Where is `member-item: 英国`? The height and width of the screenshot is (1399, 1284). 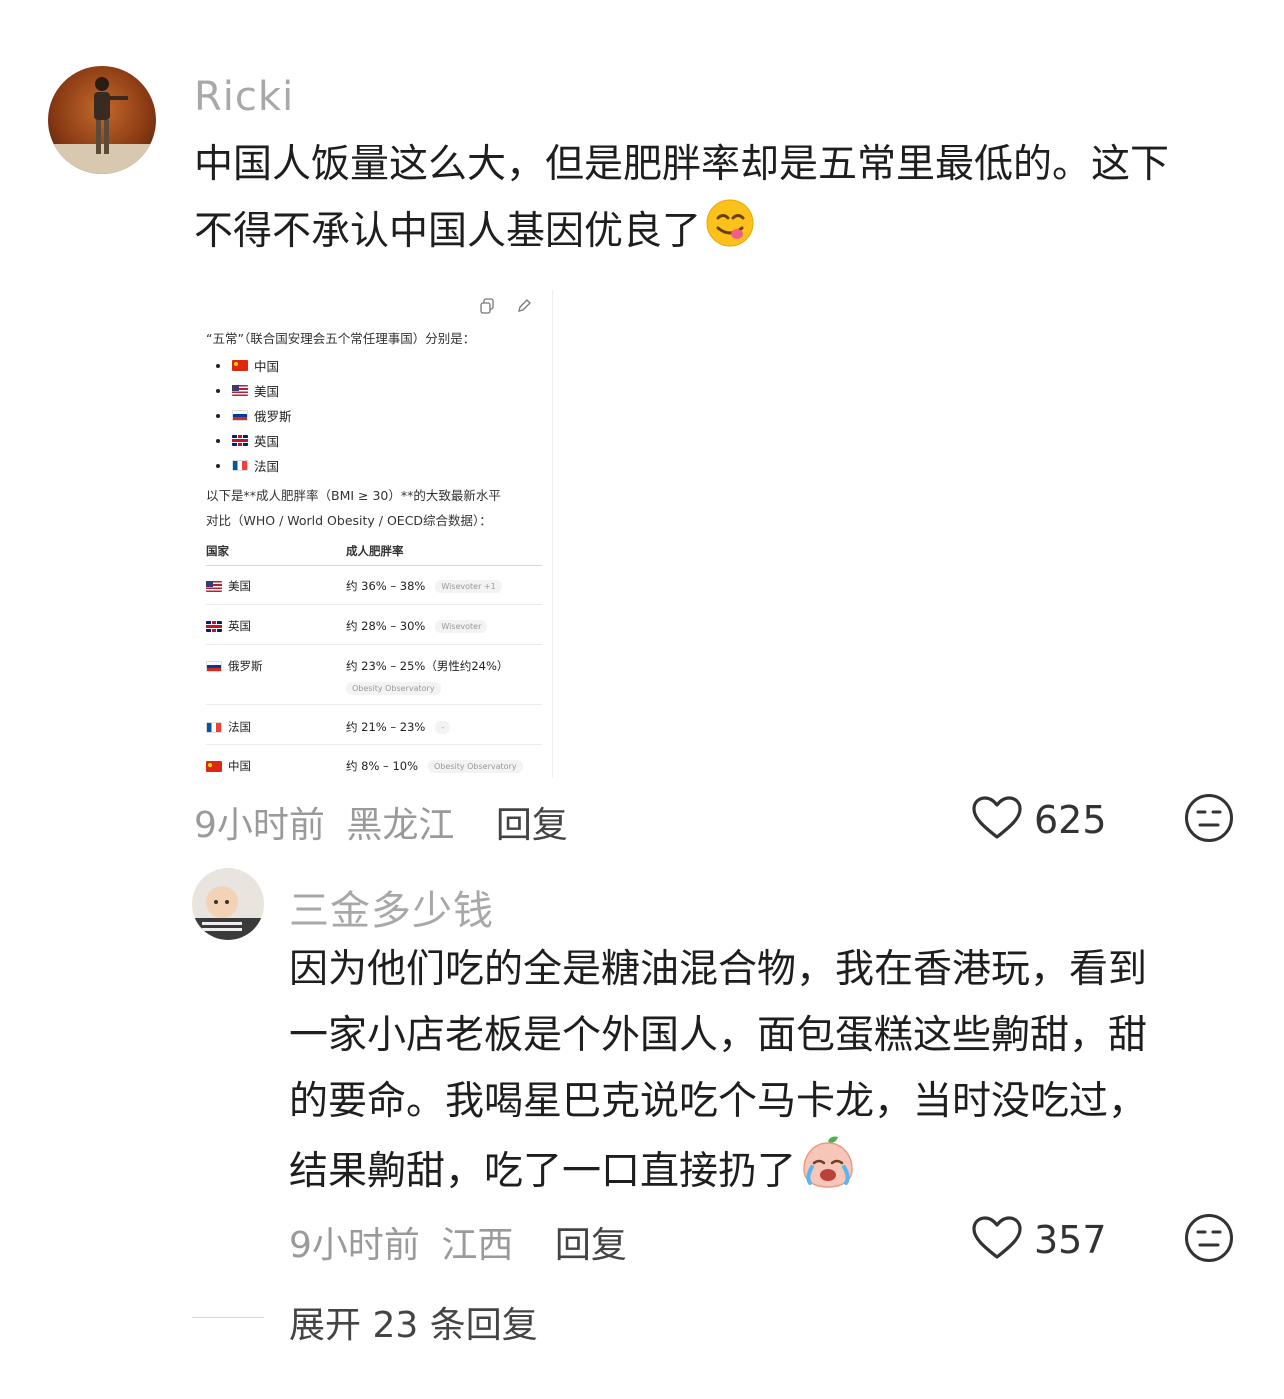 member-item: 英国 is located at coordinates (247, 440).